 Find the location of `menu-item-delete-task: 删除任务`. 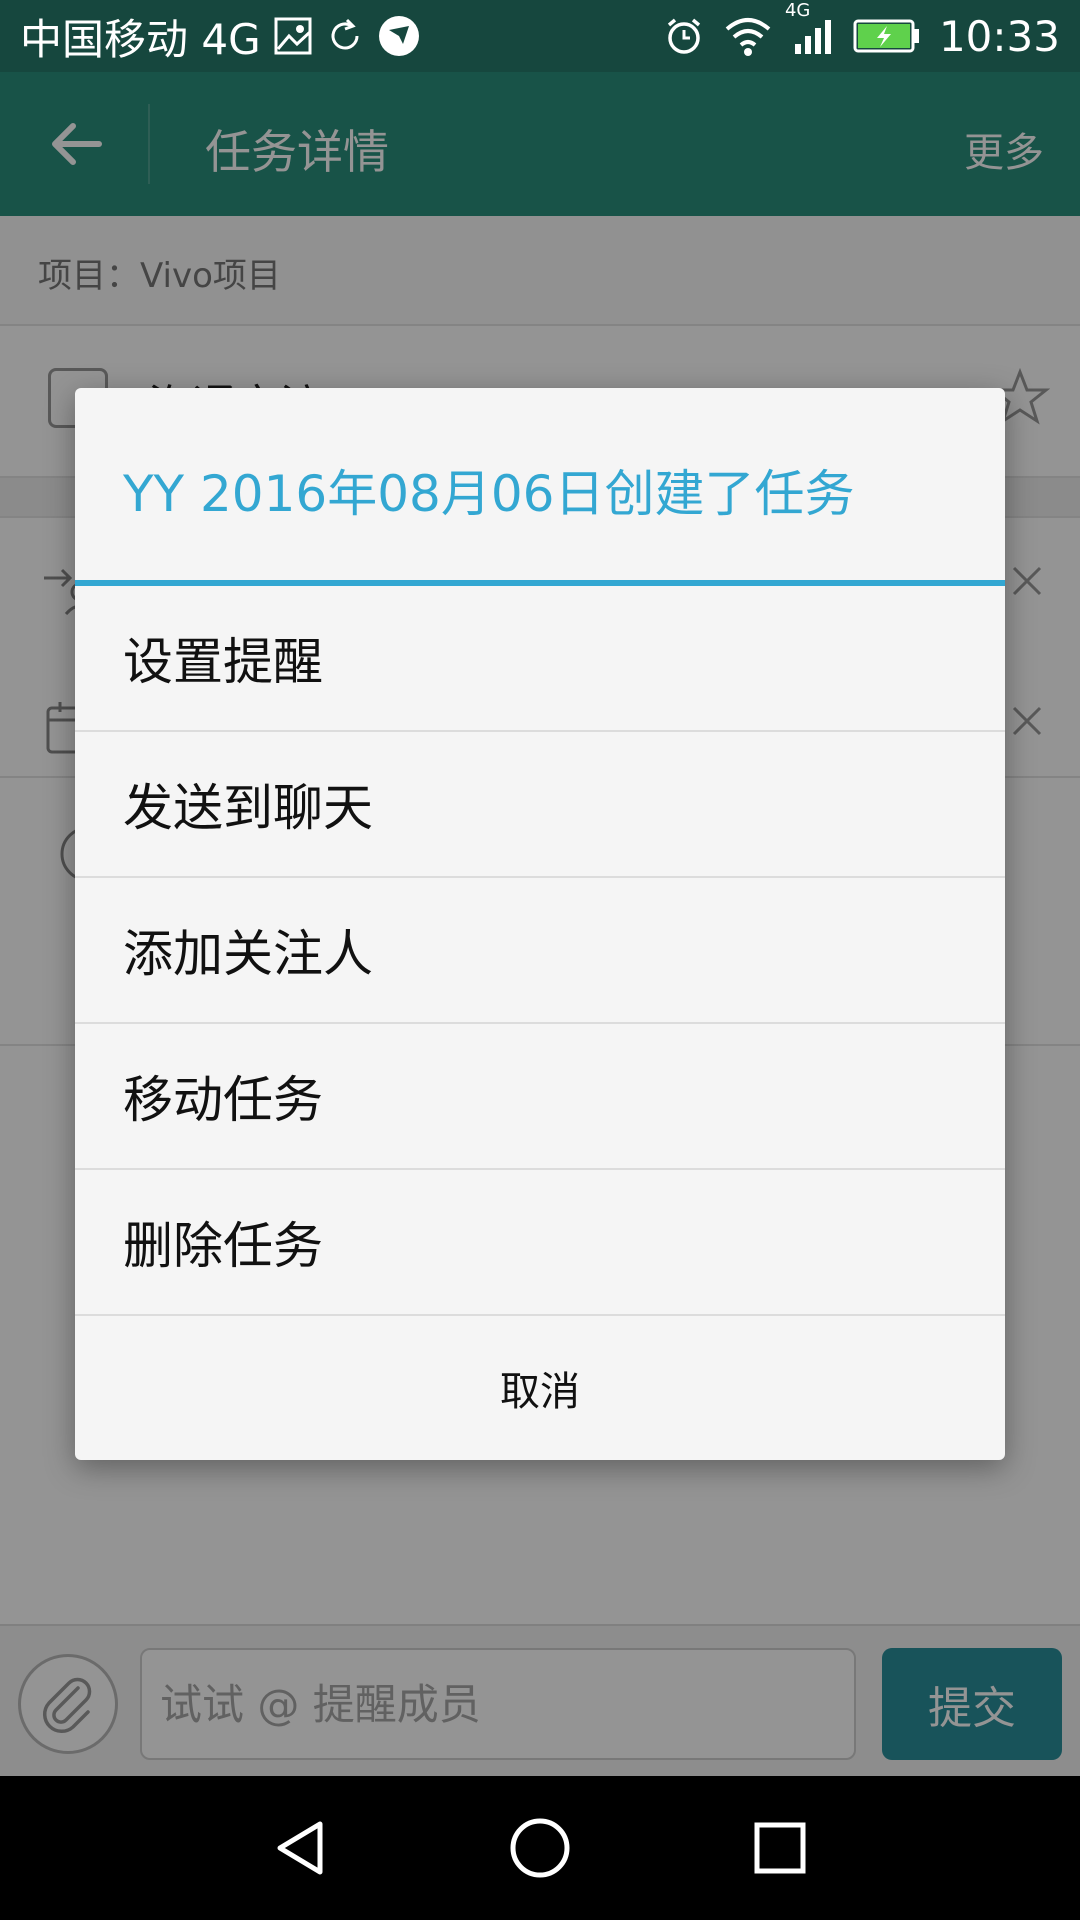

menu-item-delete-task: 删除任务 is located at coordinates (540, 1243).